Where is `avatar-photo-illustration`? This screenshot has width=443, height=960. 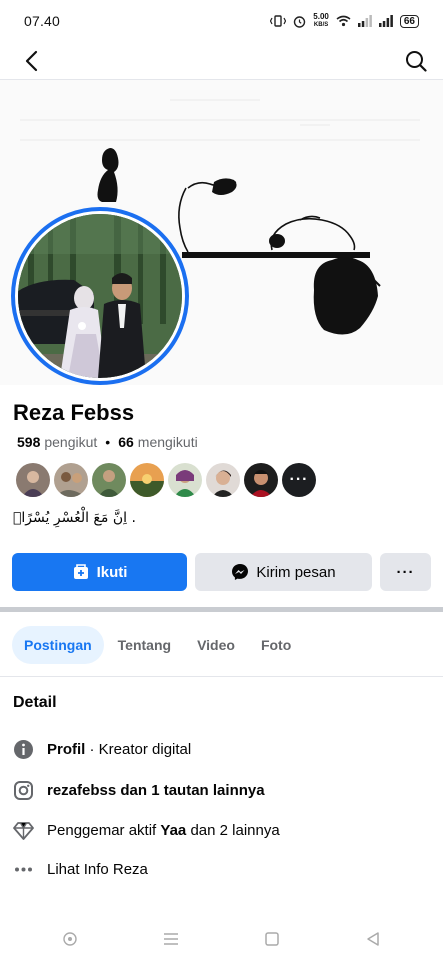
avatar-photo-illustration is located at coordinates (100, 296).